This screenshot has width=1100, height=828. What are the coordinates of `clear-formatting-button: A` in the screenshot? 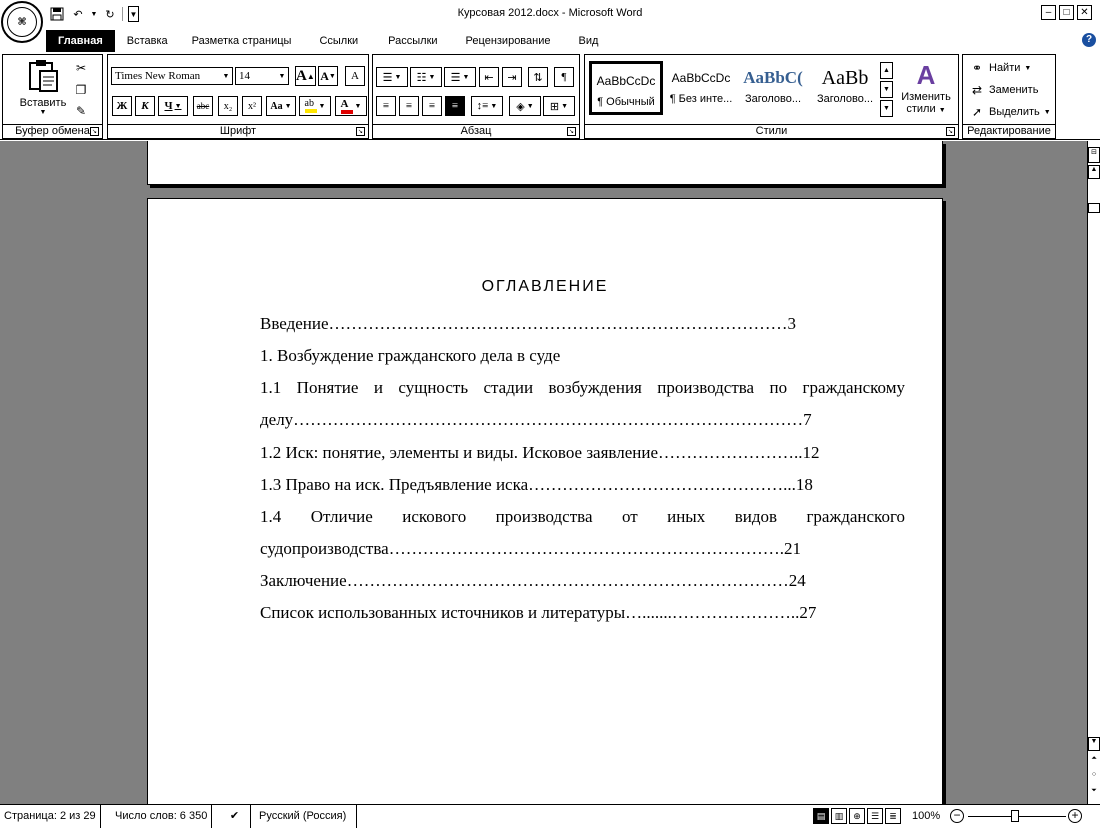 It's located at (355, 76).